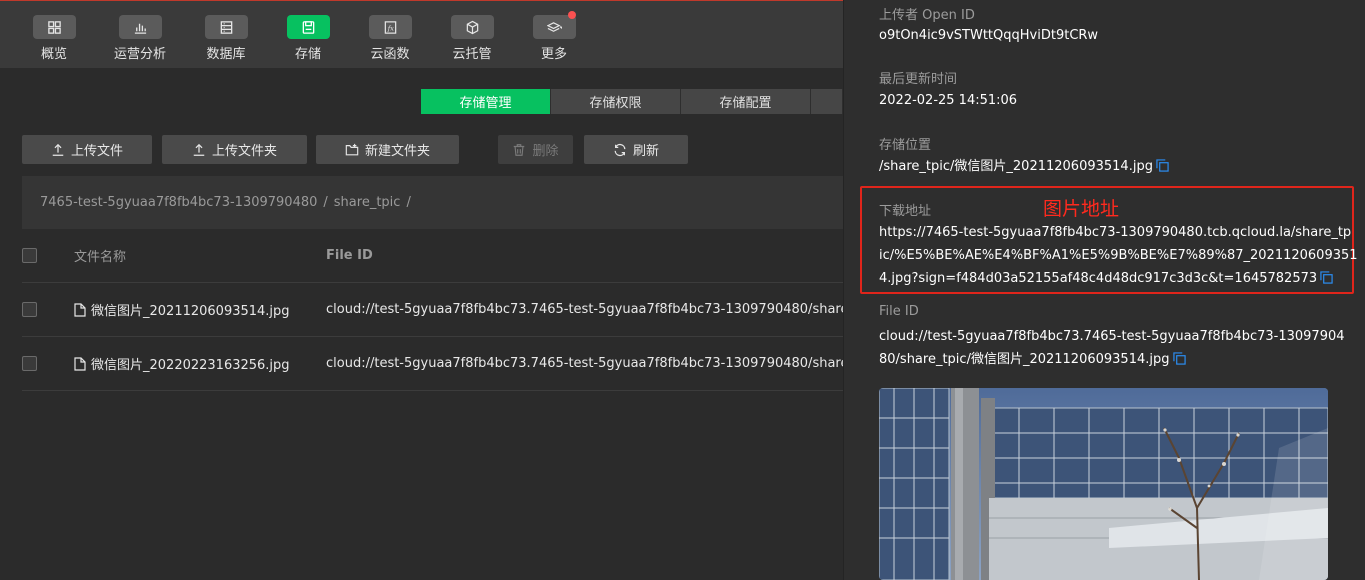 The height and width of the screenshot is (580, 1365). I want to click on nav-item-overview: 概览, so click(54, 38).